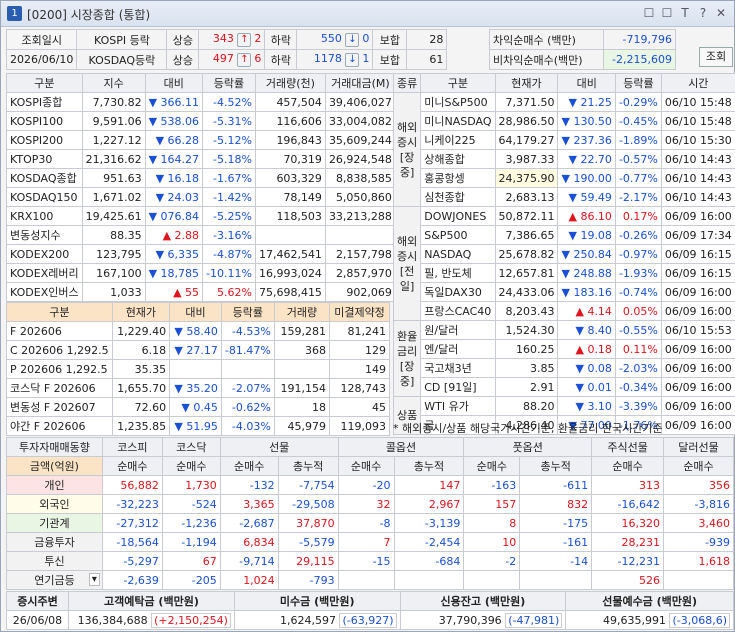 The height and width of the screenshot is (632, 735). I want to click on up-label: 상승, so click(183, 39).